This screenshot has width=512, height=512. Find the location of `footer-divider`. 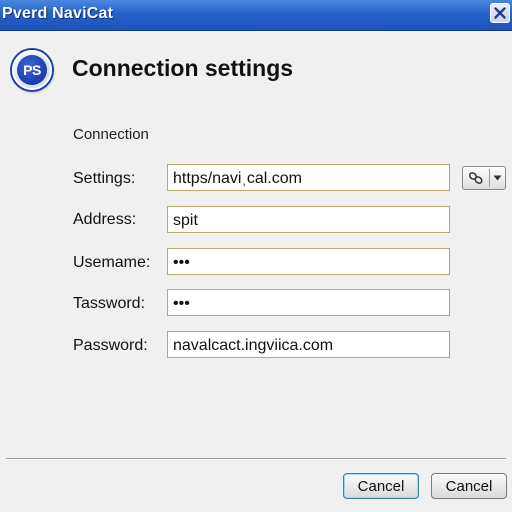

footer-divider is located at coordinates (256, 458).